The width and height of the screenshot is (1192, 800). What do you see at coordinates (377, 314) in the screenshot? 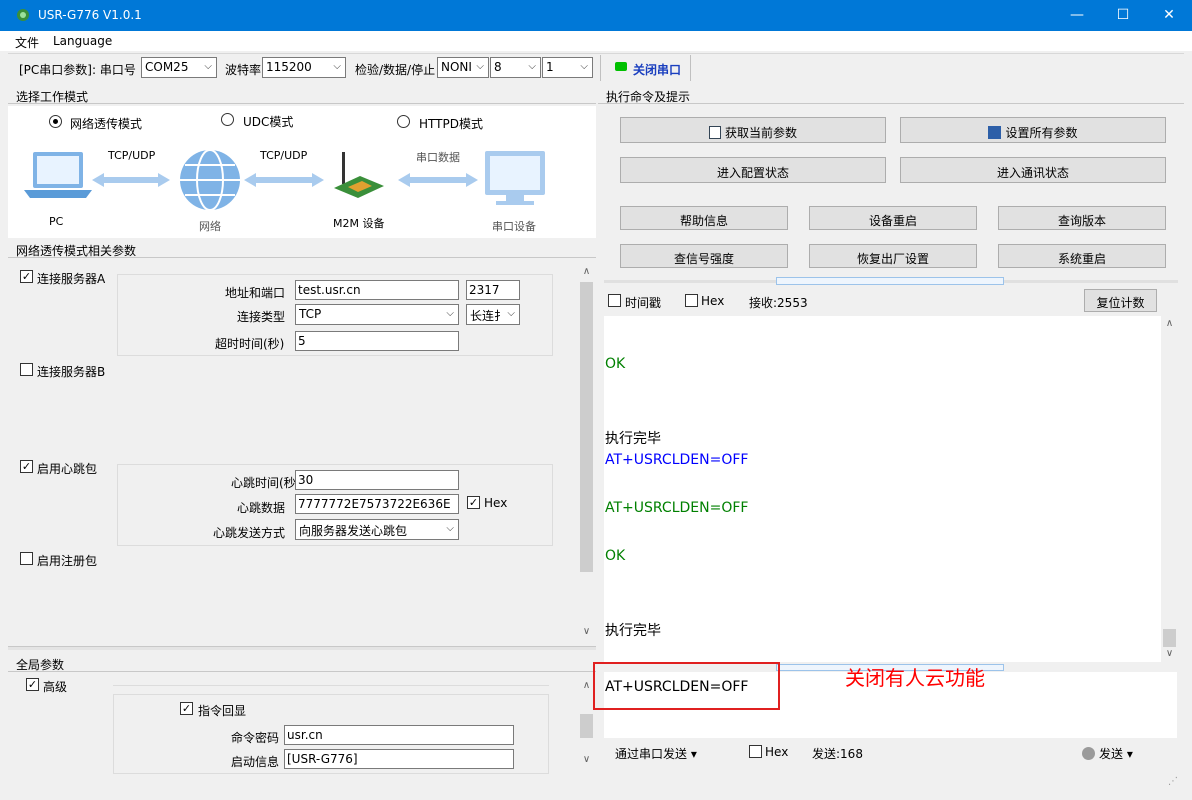
I see `conn-type-select: TCP ⌵` at bounding box center [377, 314].